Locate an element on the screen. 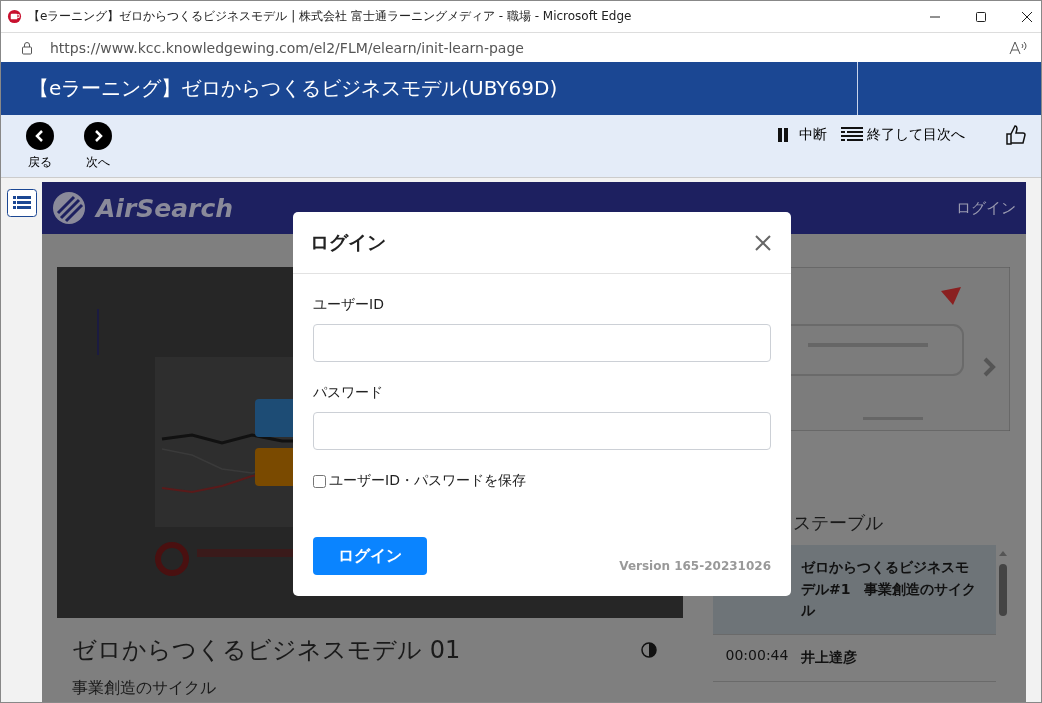  close-icon is located at coordinates (1027, 16).